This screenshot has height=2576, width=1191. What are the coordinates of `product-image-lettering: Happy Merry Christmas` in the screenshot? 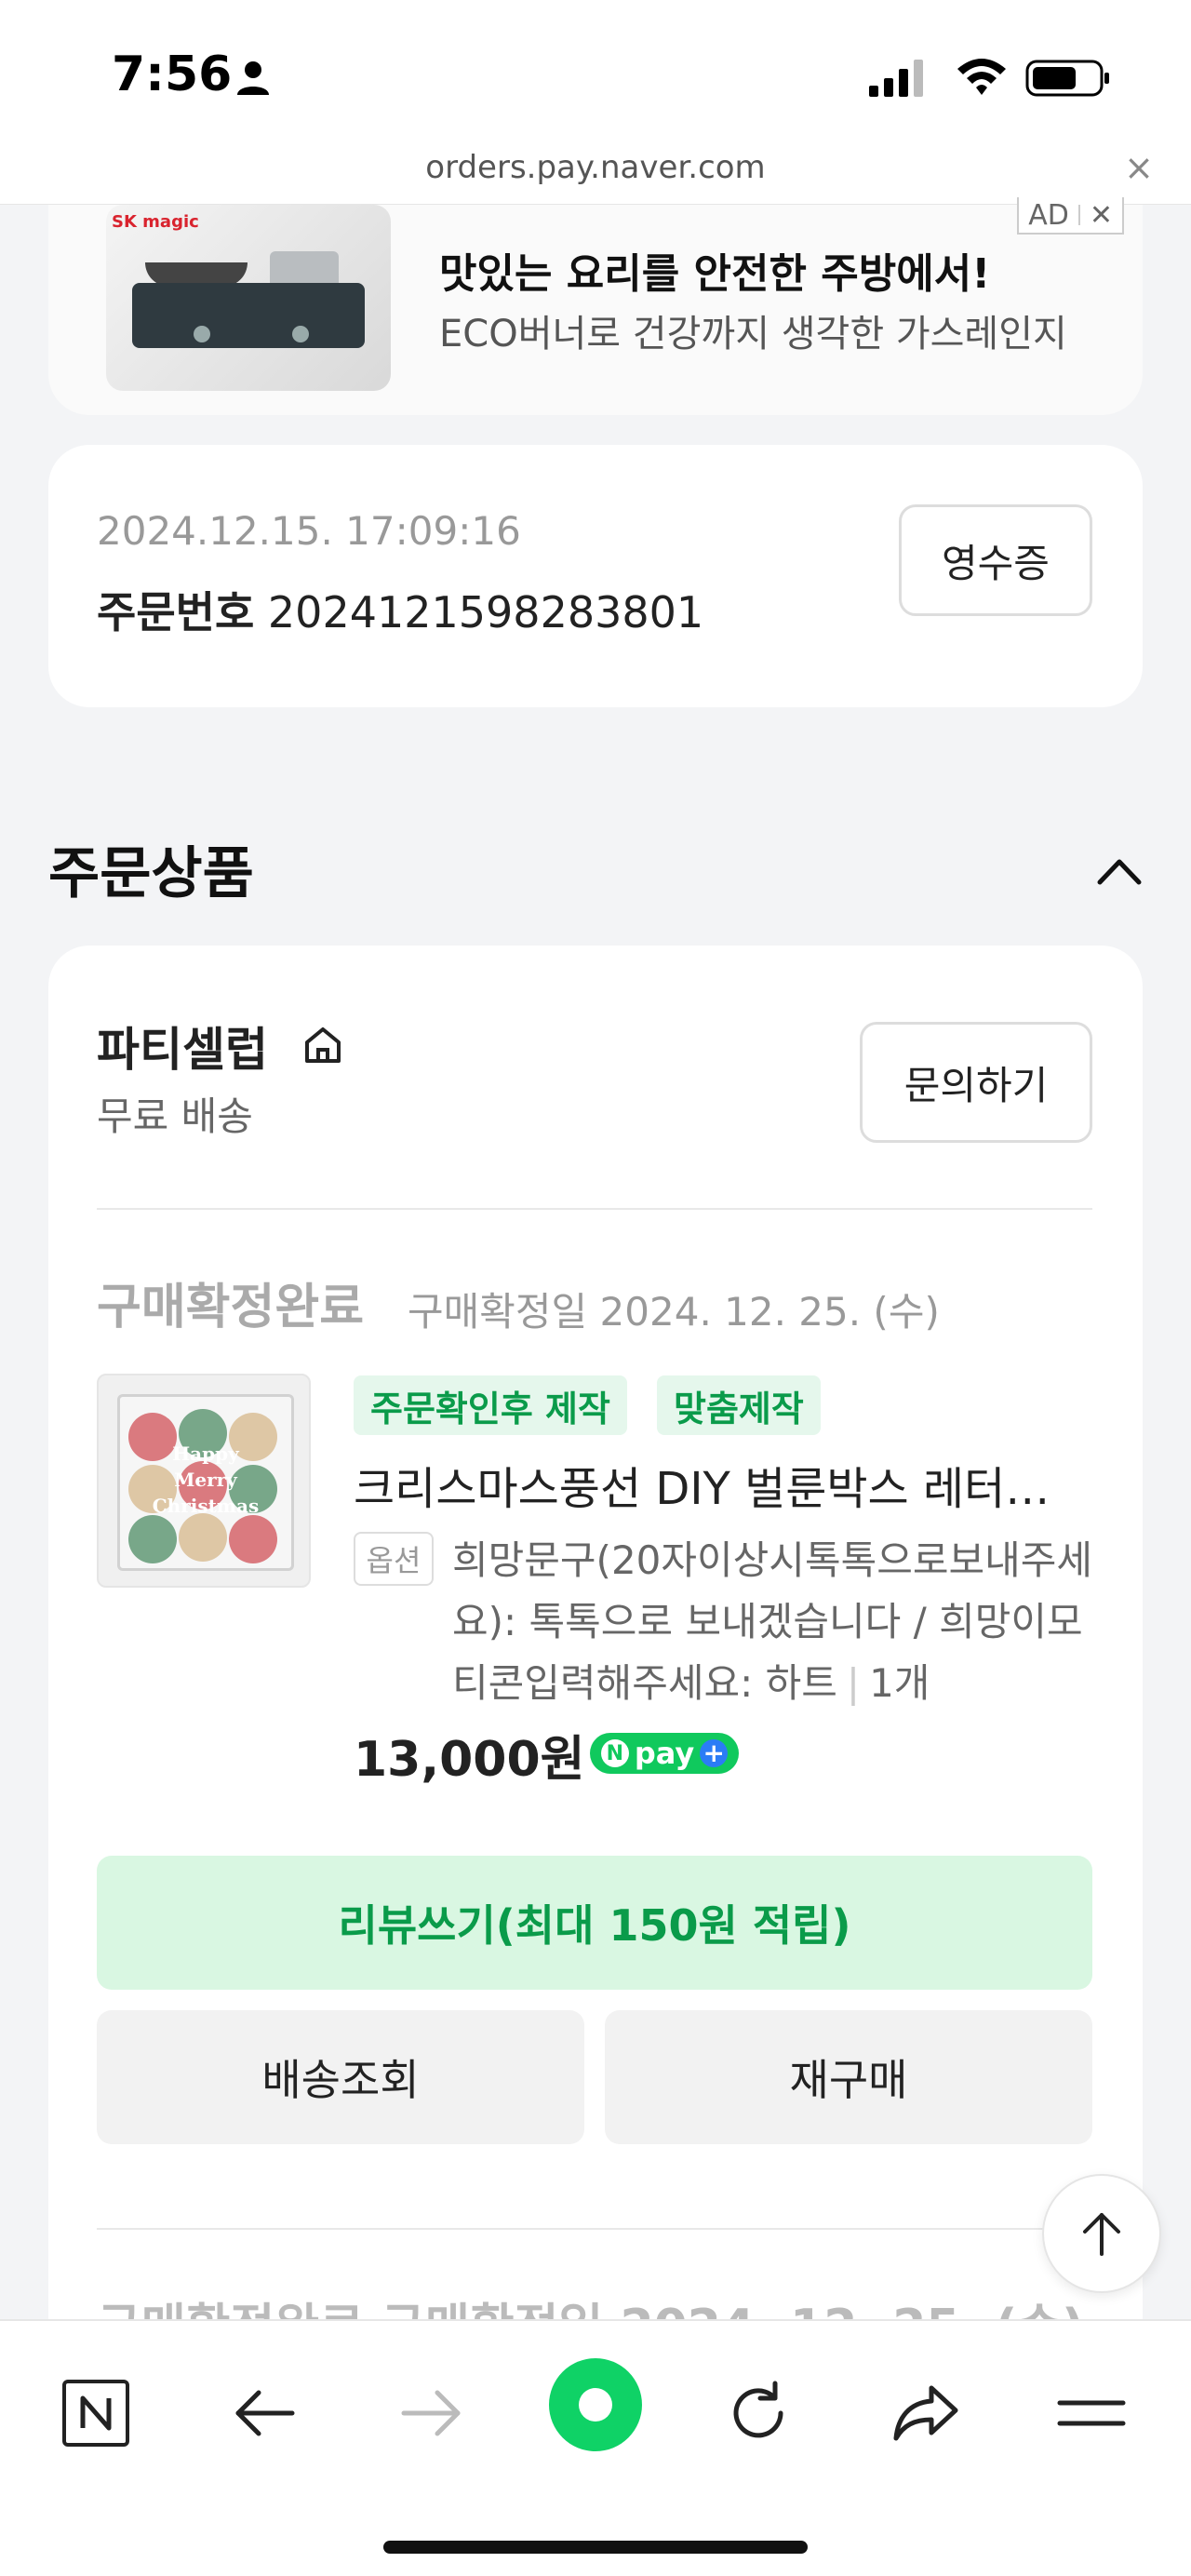 It's located at (206, 1479).